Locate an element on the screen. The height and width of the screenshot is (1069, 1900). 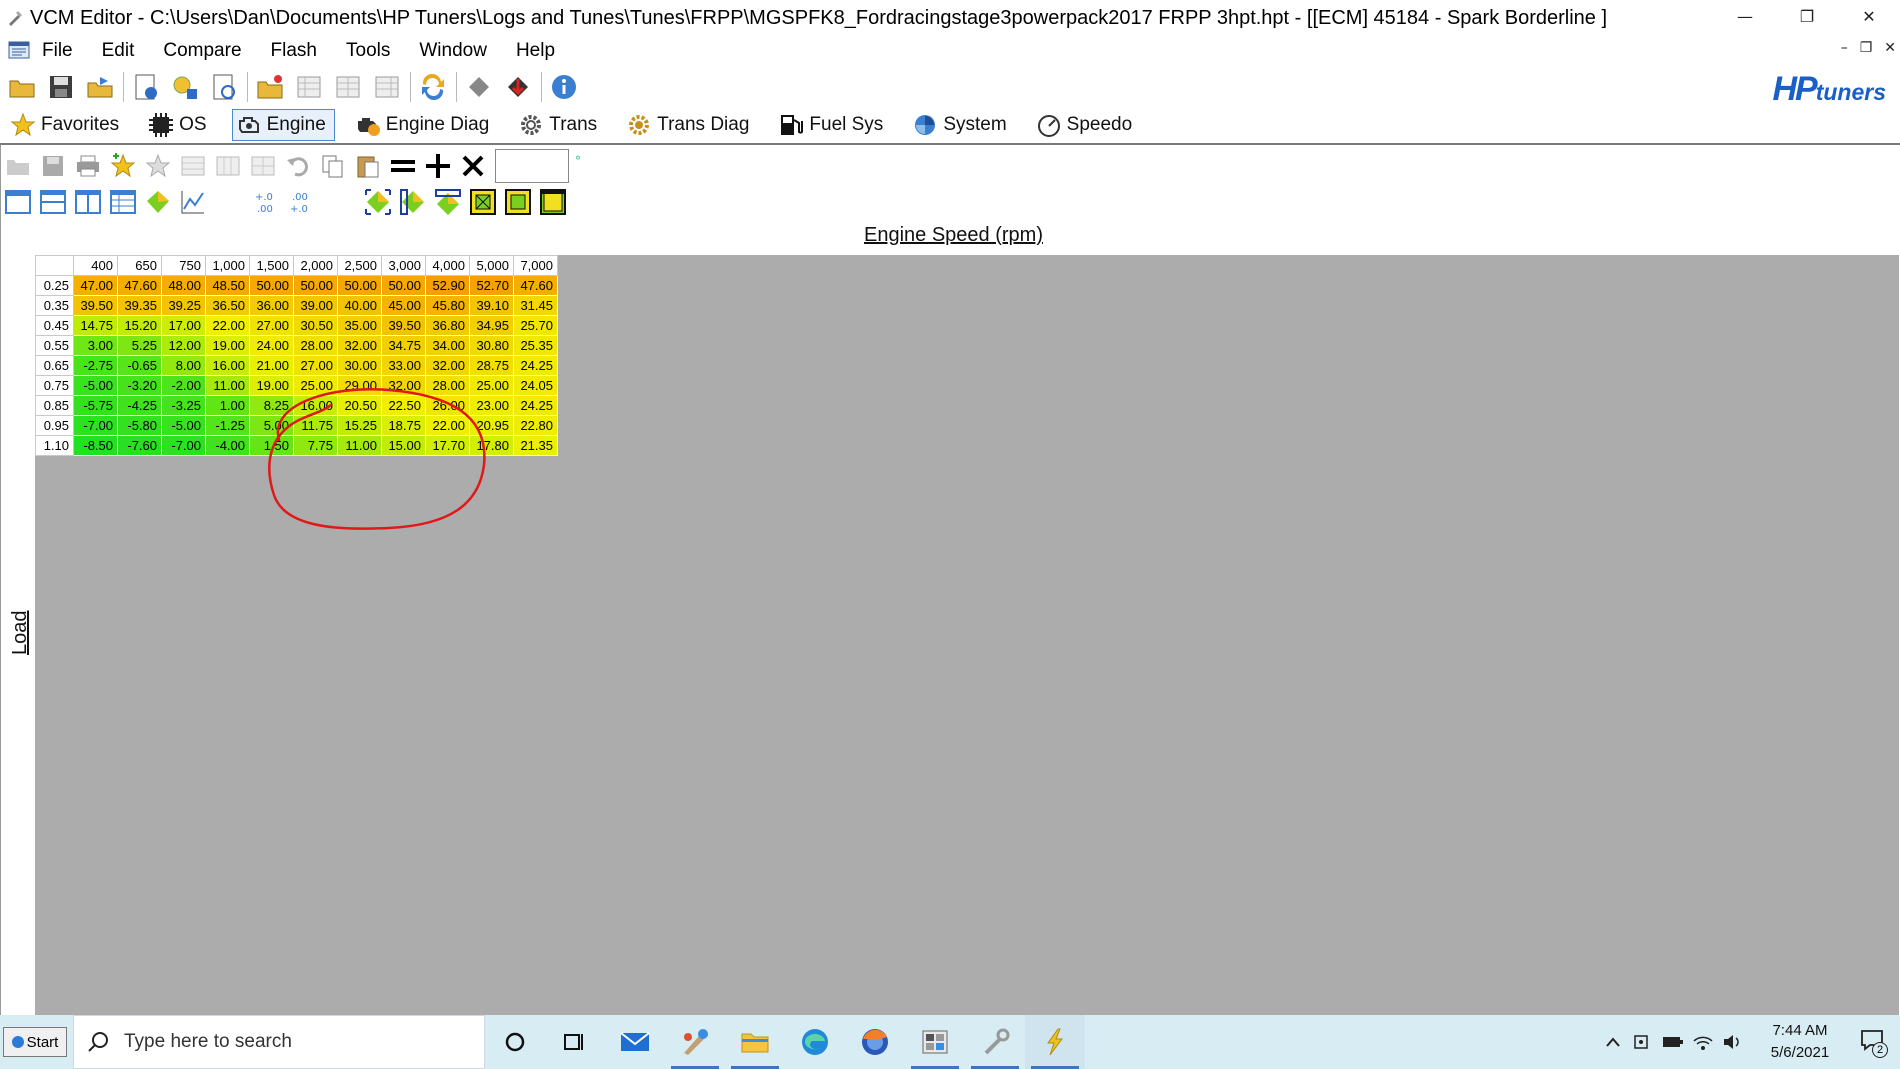
table-cell: 39.00 is located at coordinates (315, 305).